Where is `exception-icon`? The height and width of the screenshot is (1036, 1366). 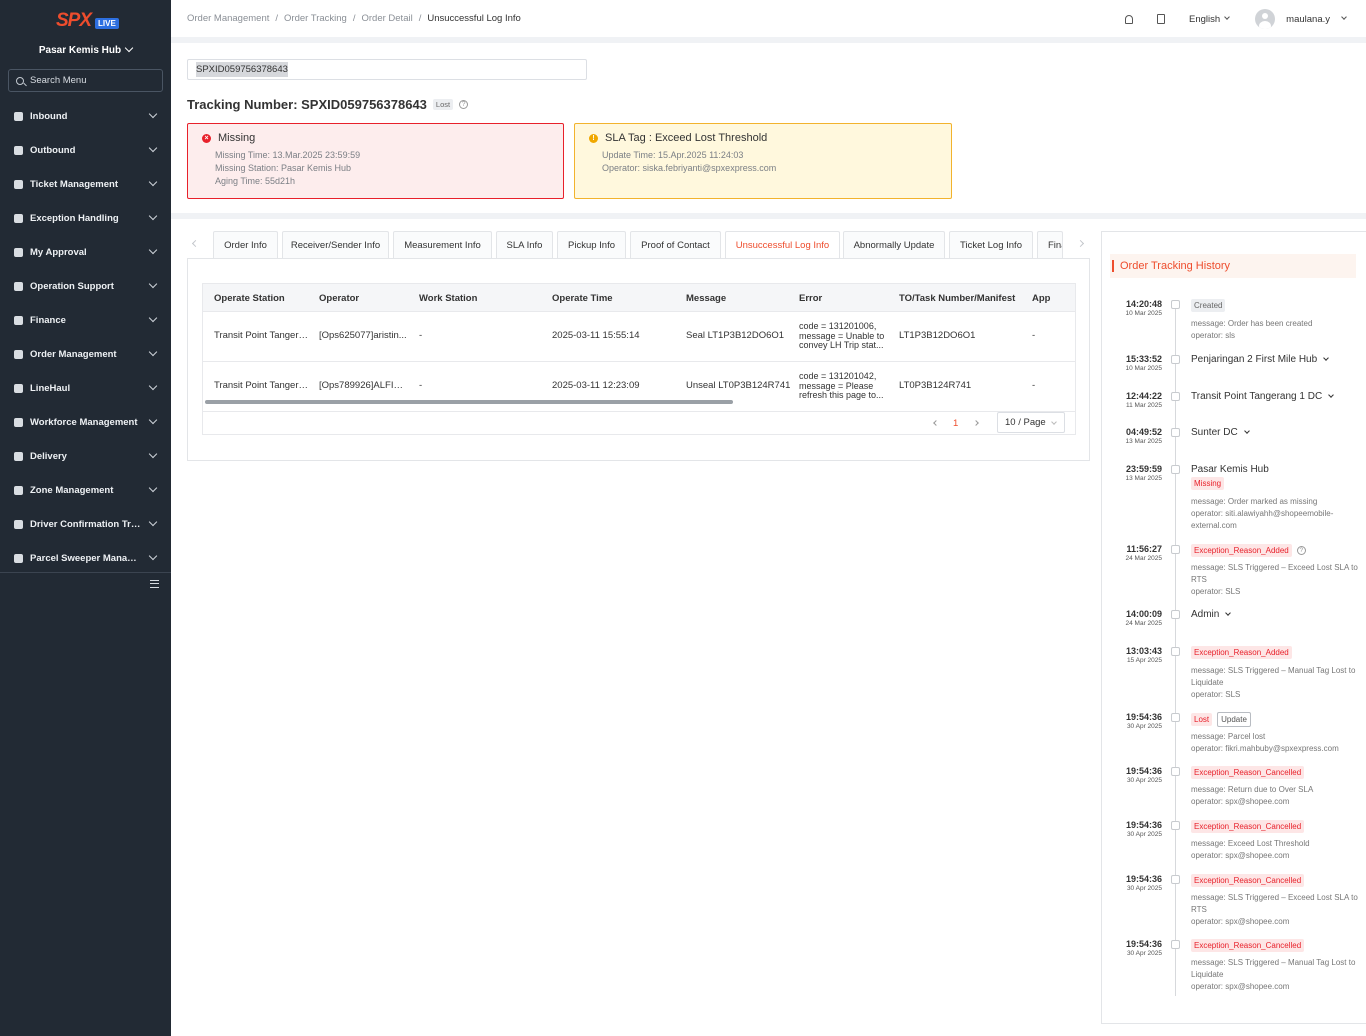
exception-icon is located at coordinates (18, 218).